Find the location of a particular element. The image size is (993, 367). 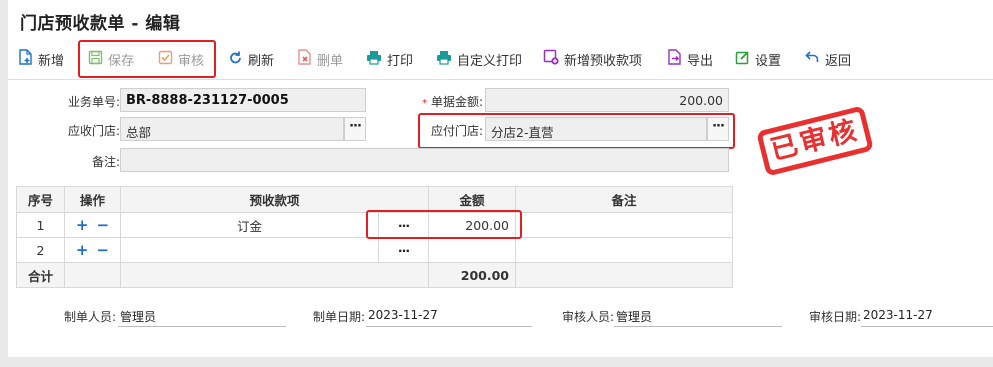

add-button: 新增 is located at coordinates (41, 59).